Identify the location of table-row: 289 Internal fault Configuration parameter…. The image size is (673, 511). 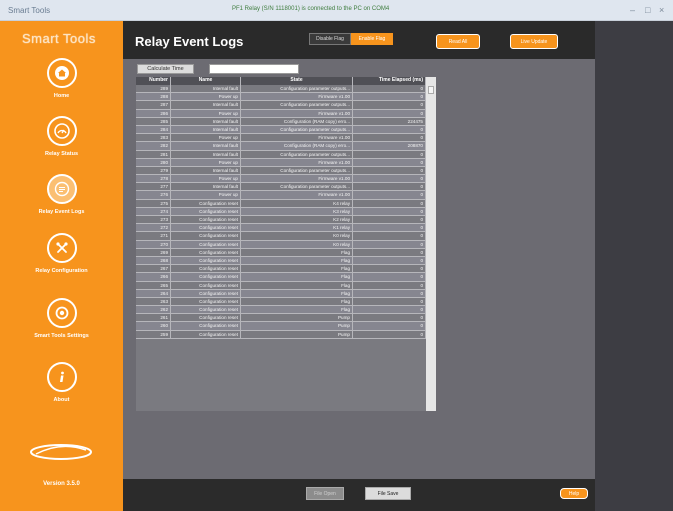
(281, 89).